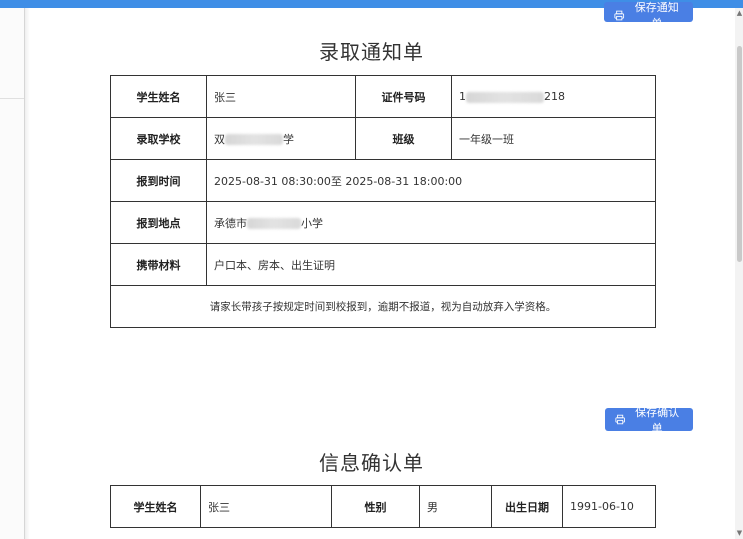  I want to click on scroll-down-icon: ▼, so click(739, 533).